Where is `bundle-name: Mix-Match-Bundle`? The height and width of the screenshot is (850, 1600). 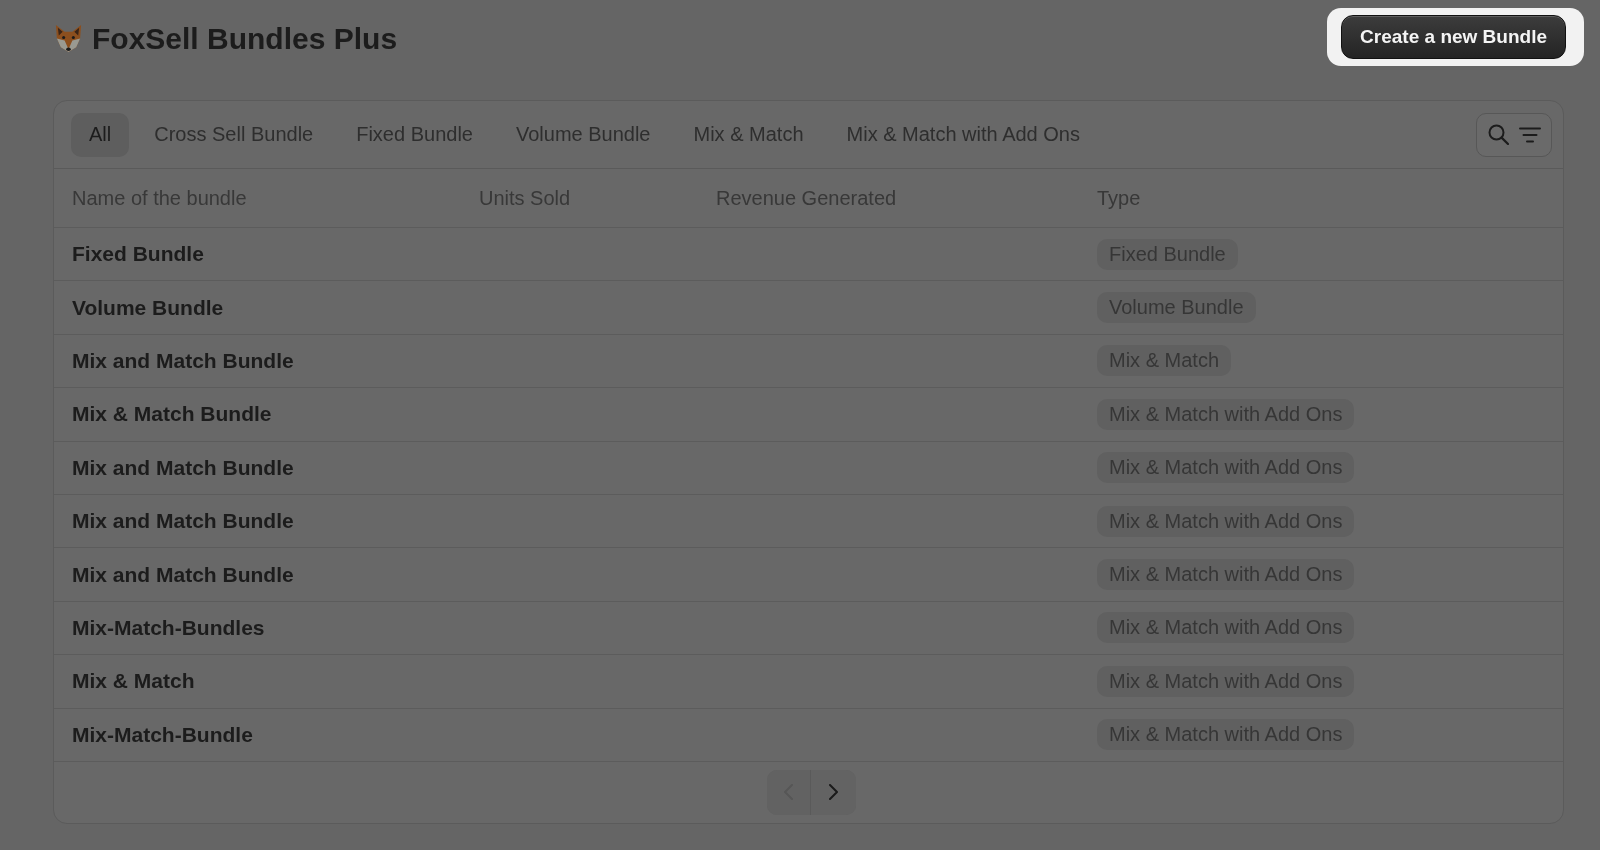
bundle-name: Mix-Match-Bundle is located at coordinates (162, 734).